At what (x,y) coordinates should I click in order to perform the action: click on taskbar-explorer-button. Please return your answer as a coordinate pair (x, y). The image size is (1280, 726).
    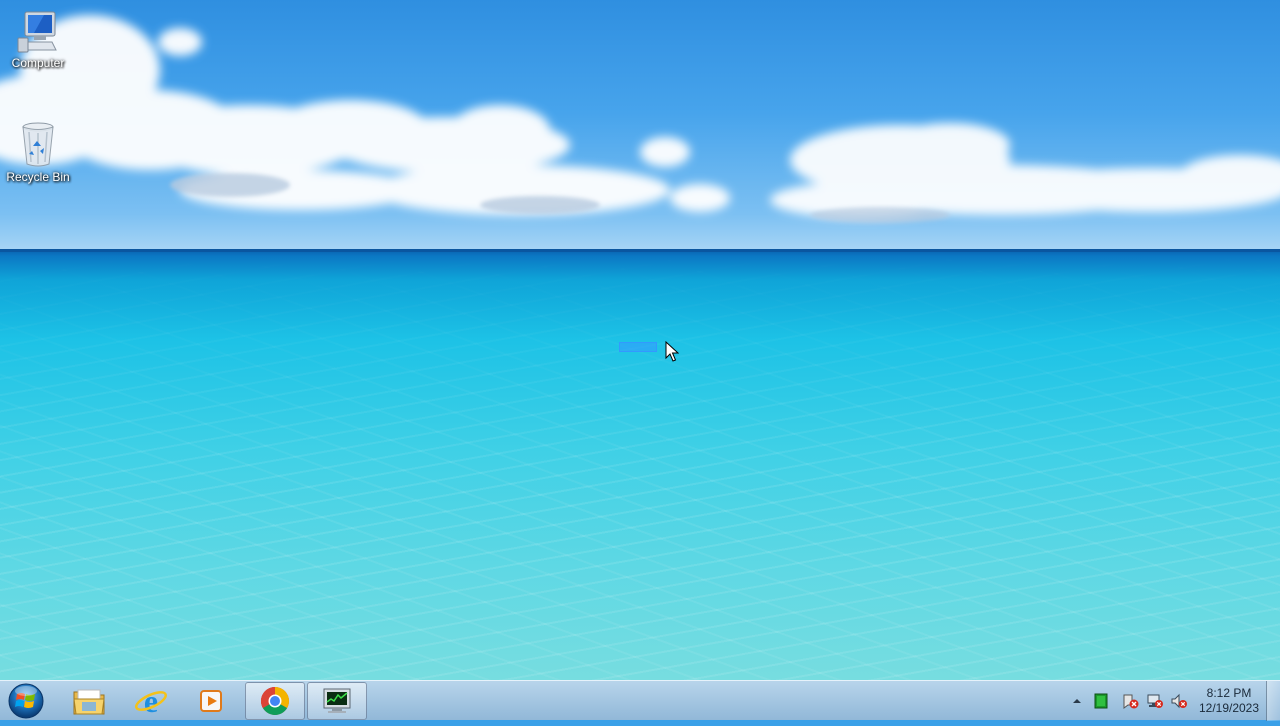
    Looking at the image, I should click on (89, 701).